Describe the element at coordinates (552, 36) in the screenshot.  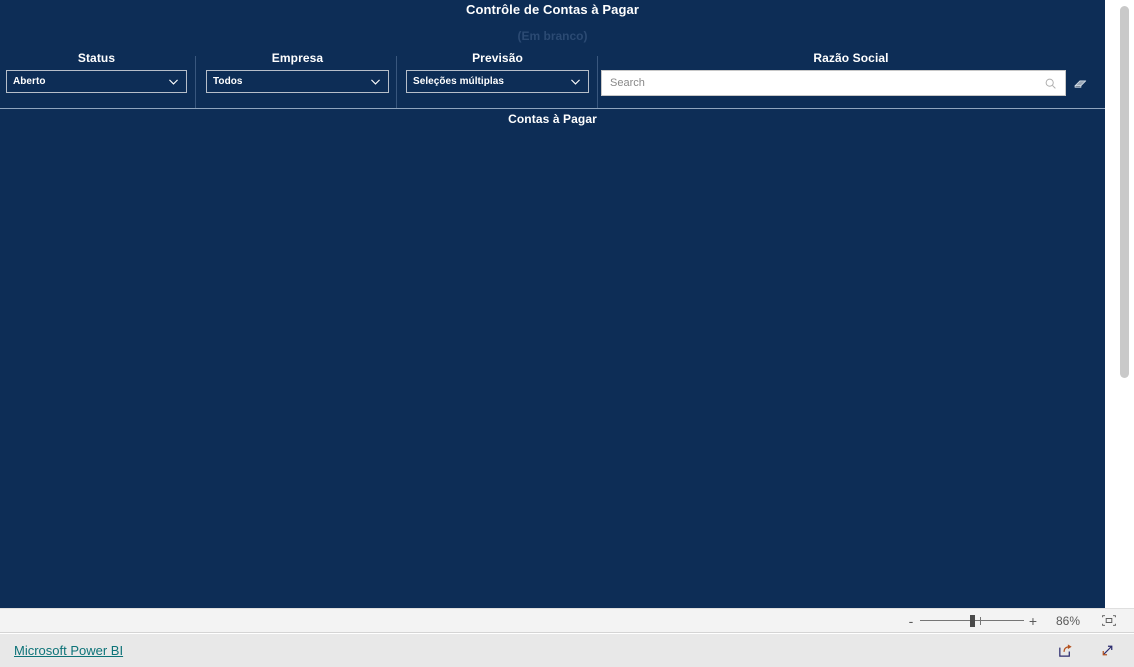
I see `blank-value-label: (Em branco)` at that location.